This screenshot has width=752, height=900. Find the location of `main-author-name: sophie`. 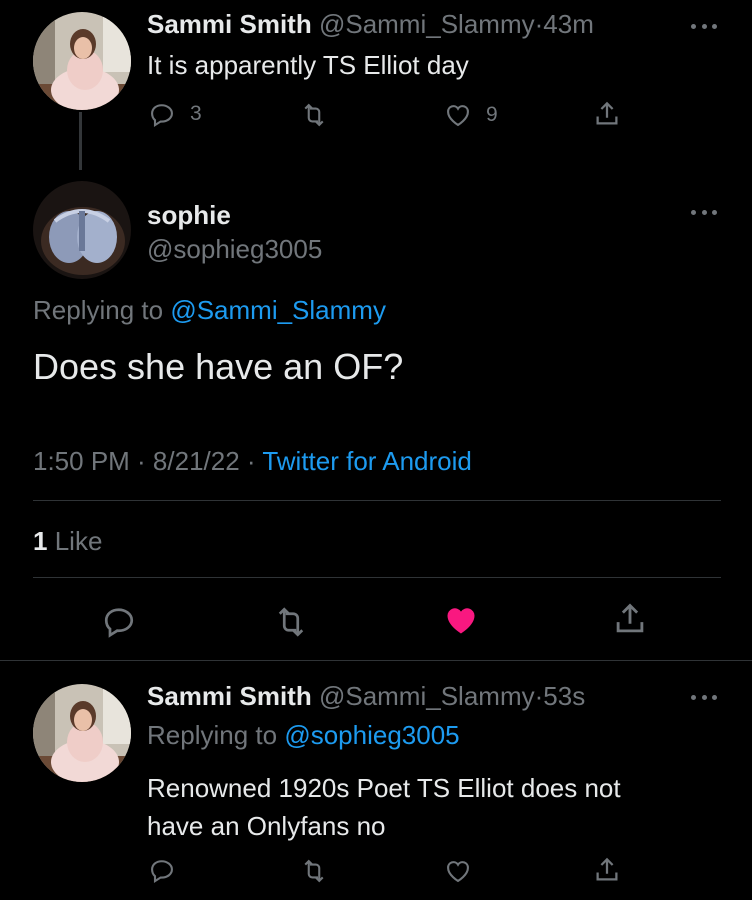

main-author-name: sophie is located at coordinates (189, 215).